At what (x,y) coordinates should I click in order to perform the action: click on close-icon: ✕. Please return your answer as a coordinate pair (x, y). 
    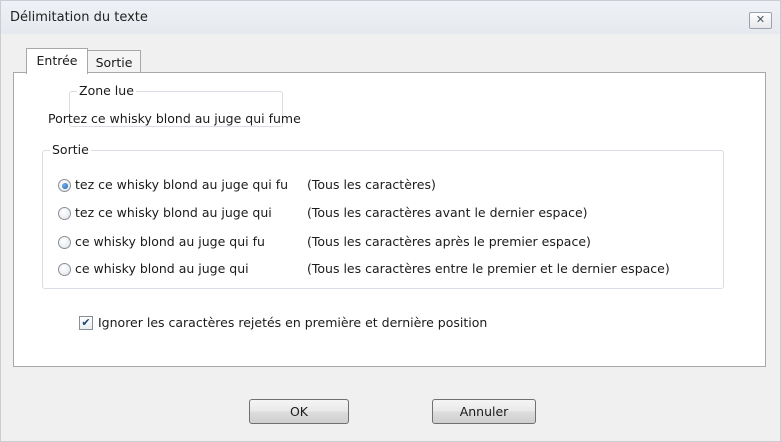
    Looking at the image, I should click on (760, 19).